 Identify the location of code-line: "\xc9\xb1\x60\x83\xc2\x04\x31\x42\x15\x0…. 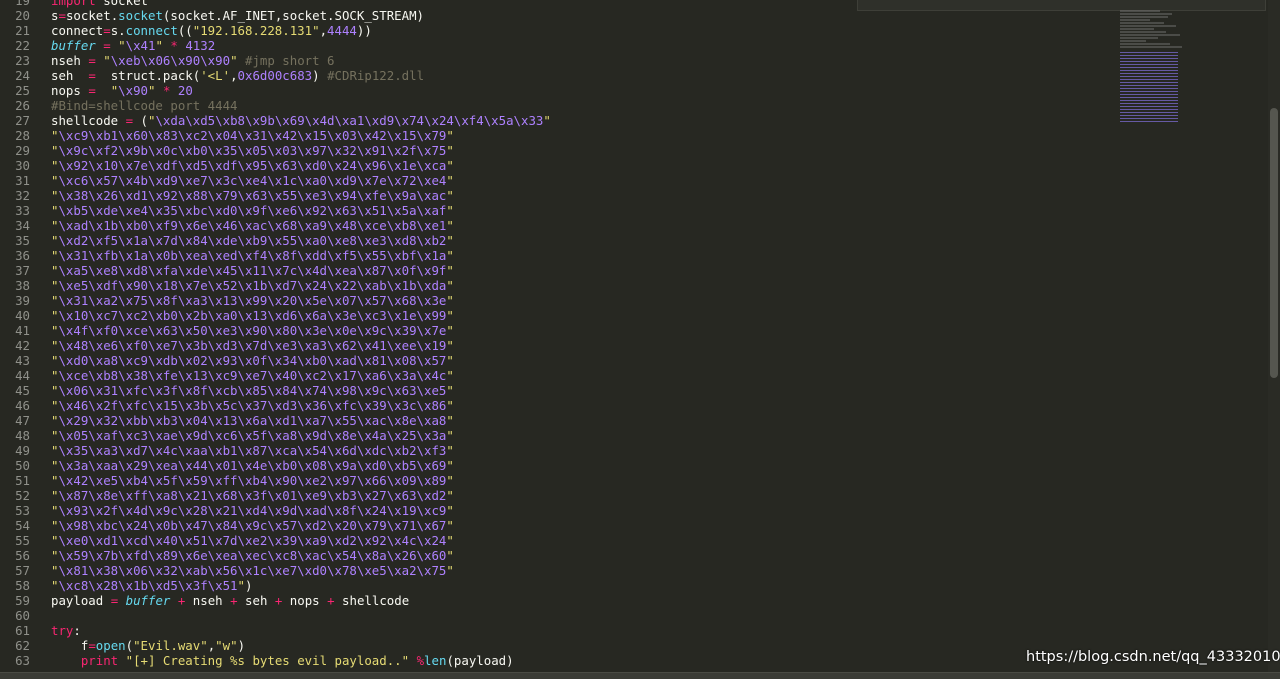
(301, 135).